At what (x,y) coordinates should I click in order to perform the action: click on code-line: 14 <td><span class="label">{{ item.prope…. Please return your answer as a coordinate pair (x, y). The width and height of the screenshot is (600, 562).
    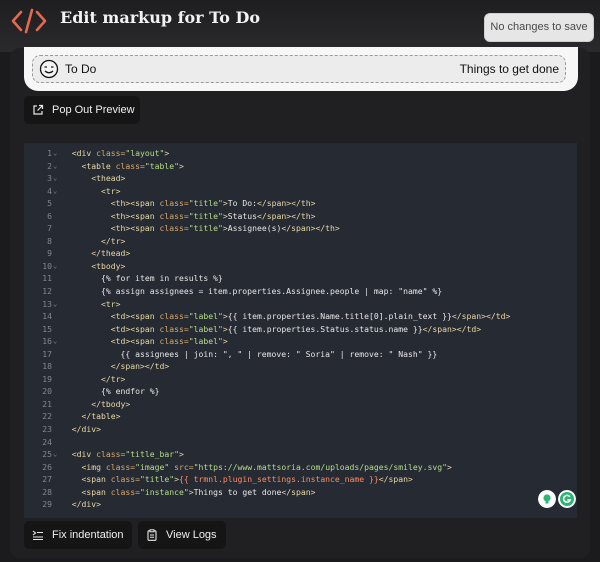
    Looking at the image, I should click on (300, 316).